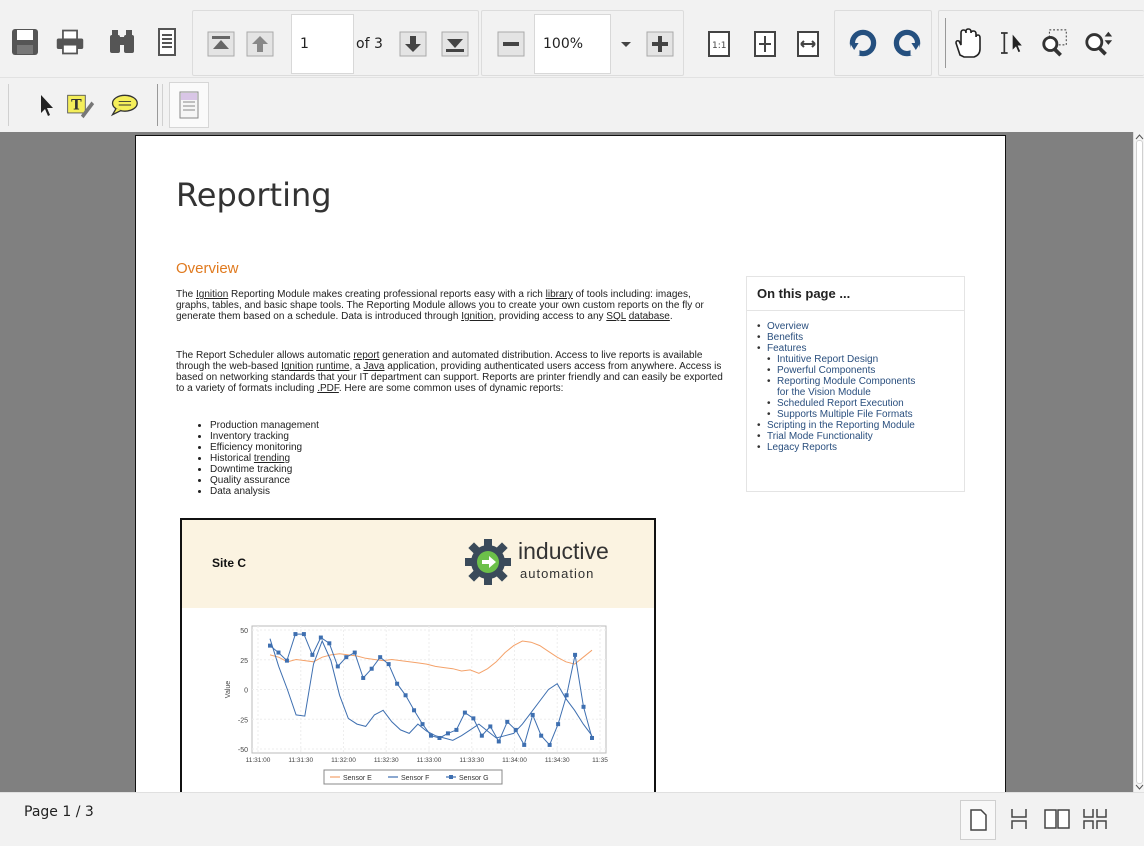  Describe the element at coordinates (1055, 43) in the screenshot. I see `zoom-box-icon` at that location.